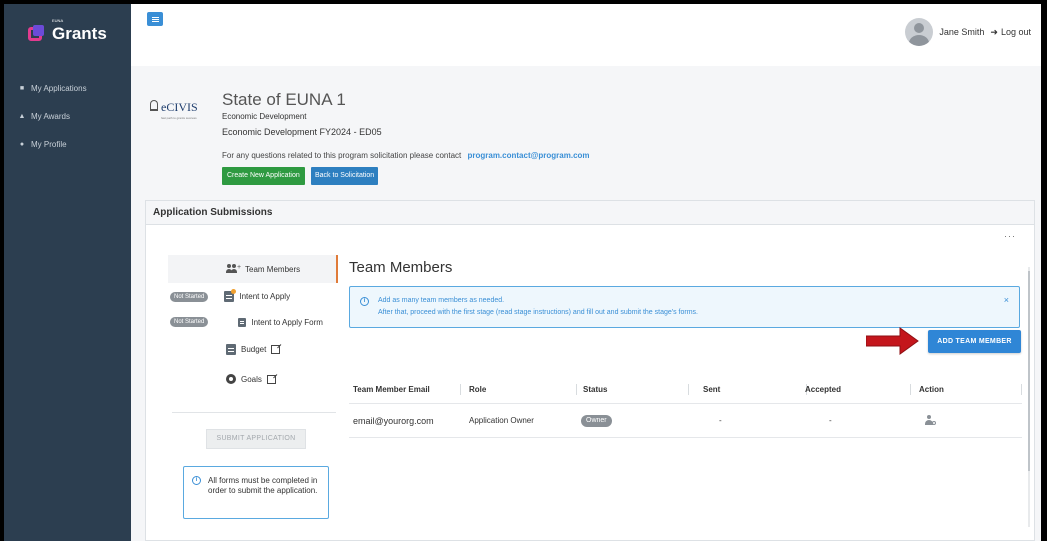  I want to click on user-icon: ●, so click(22, 144).